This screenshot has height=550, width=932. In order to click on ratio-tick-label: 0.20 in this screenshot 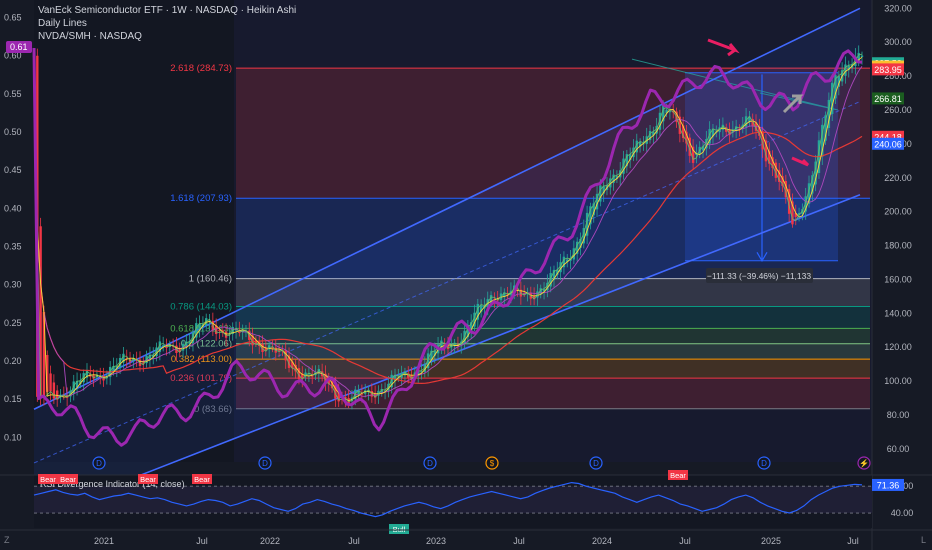, I will do `click(13, 361)`.